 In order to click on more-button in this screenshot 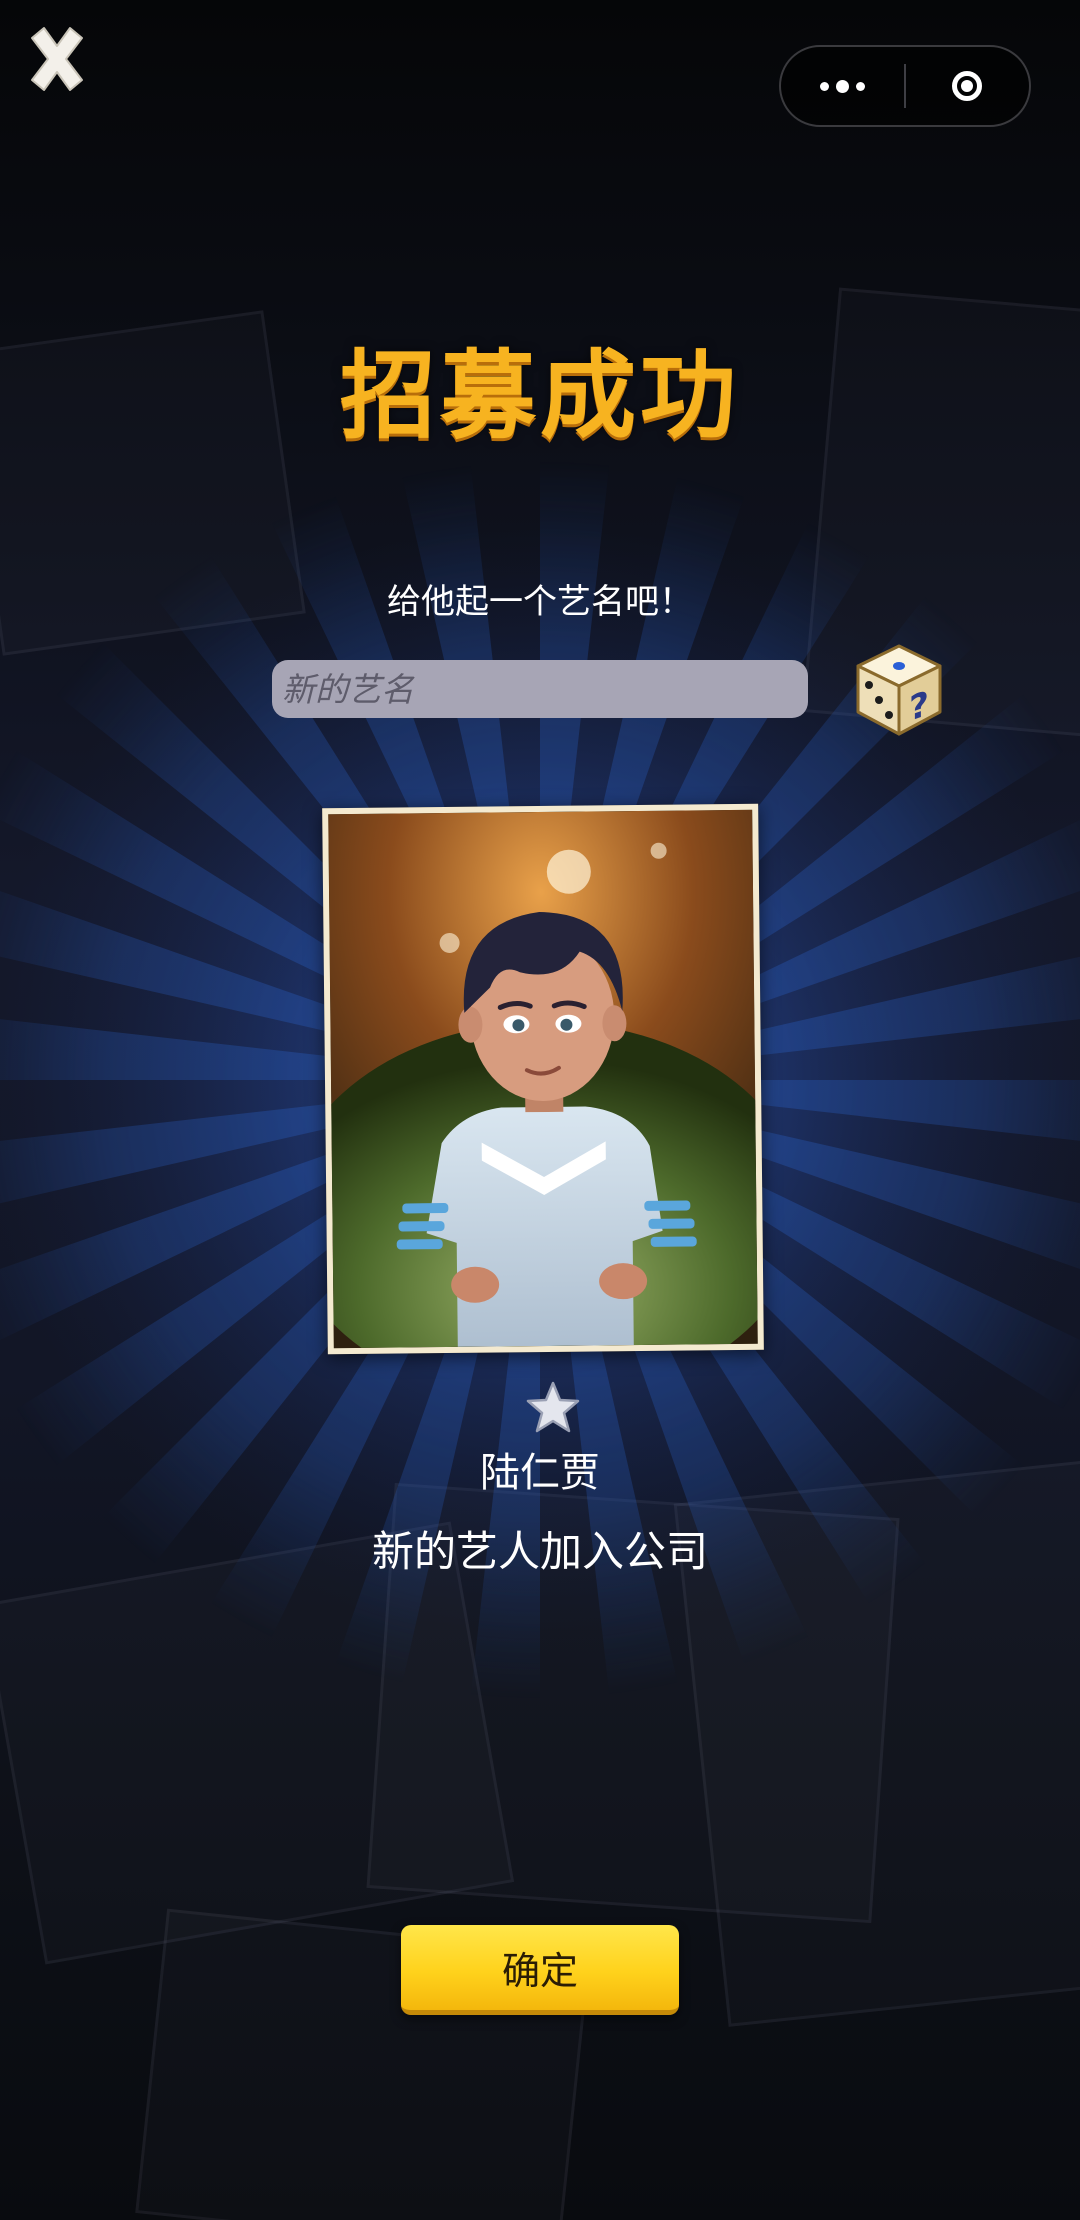, I will do `click(842, 86)`.